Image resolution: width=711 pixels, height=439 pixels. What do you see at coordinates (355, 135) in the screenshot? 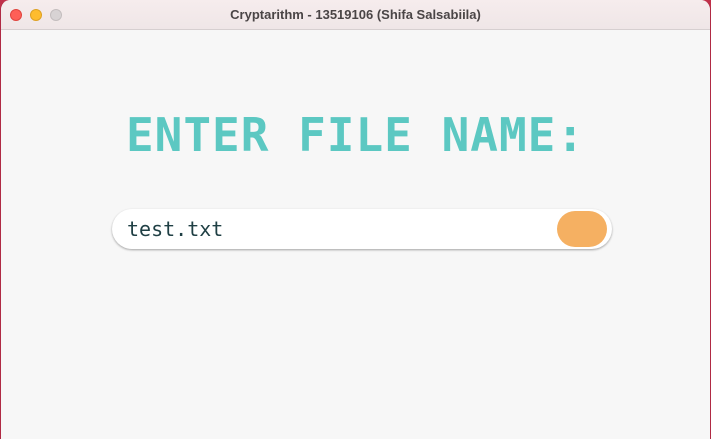
I see `page-heading: ENTER FILE NAME:` at bounding box center [355, 135].